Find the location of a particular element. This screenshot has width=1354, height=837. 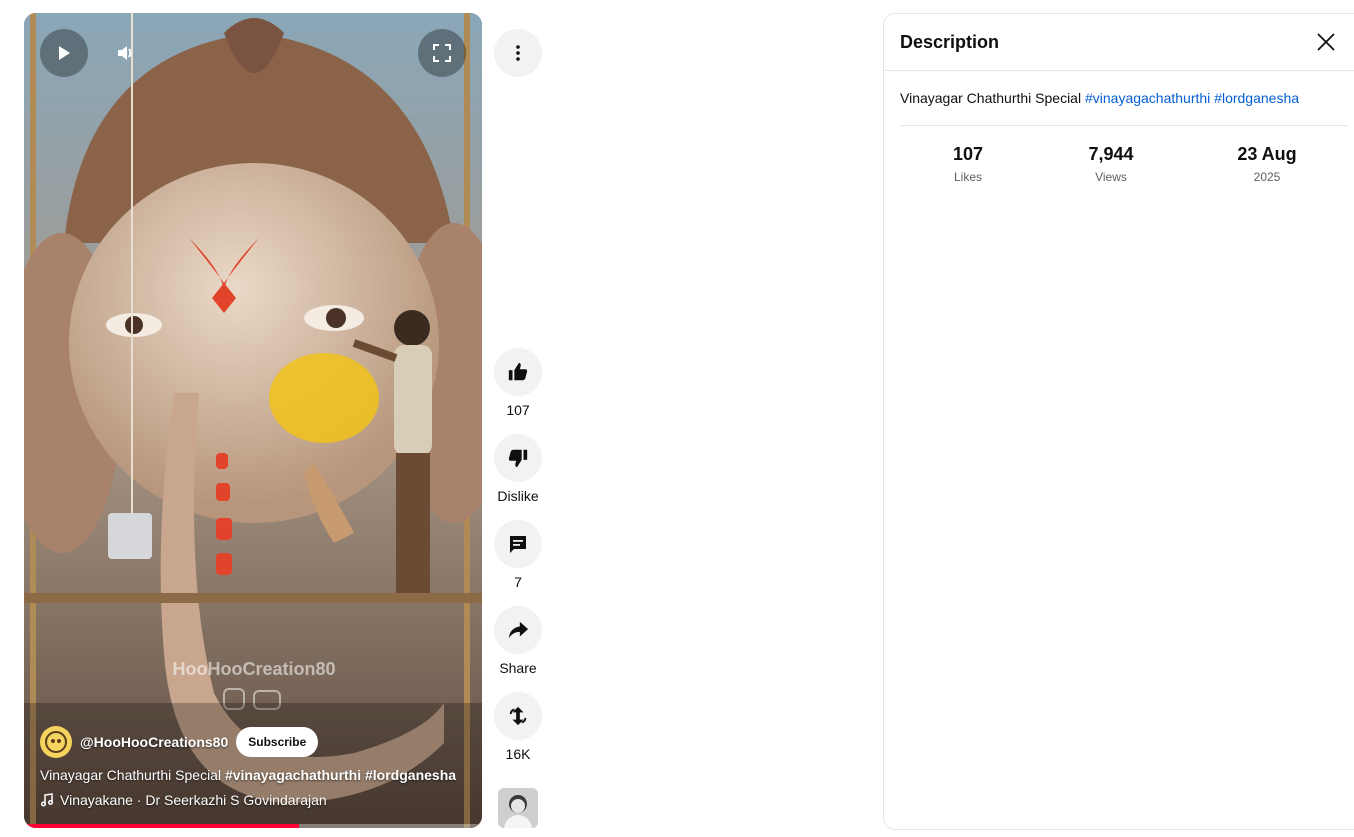

stat-likes-caption: Likes is located at coordinates (967, 177).